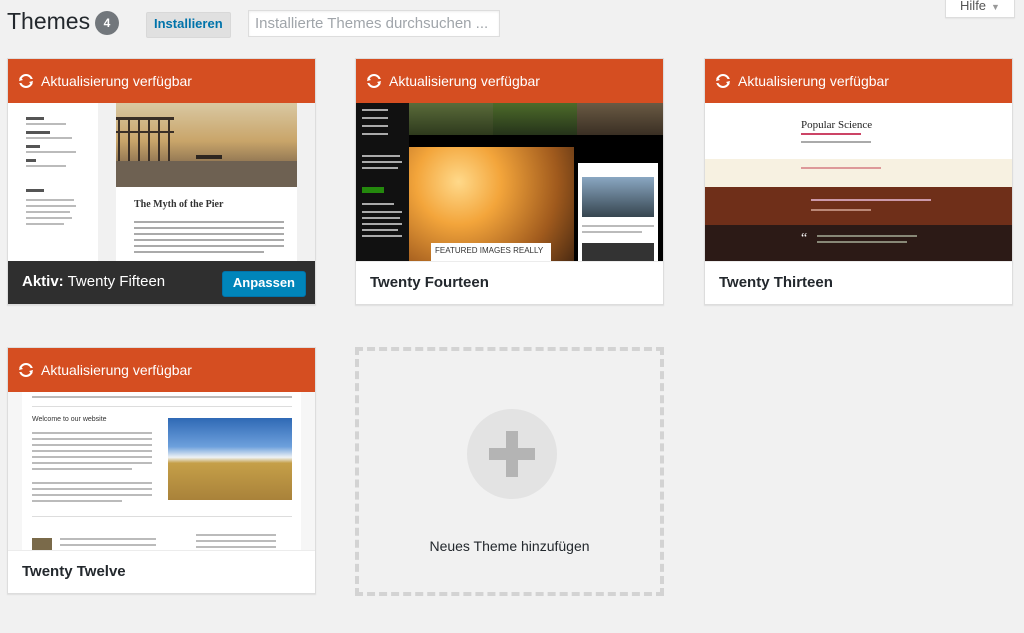 This screenshot has width=1024, height=633. I want to click on page-header: Themes 4 Installieren Hilfe ▼, so click(512, 25).